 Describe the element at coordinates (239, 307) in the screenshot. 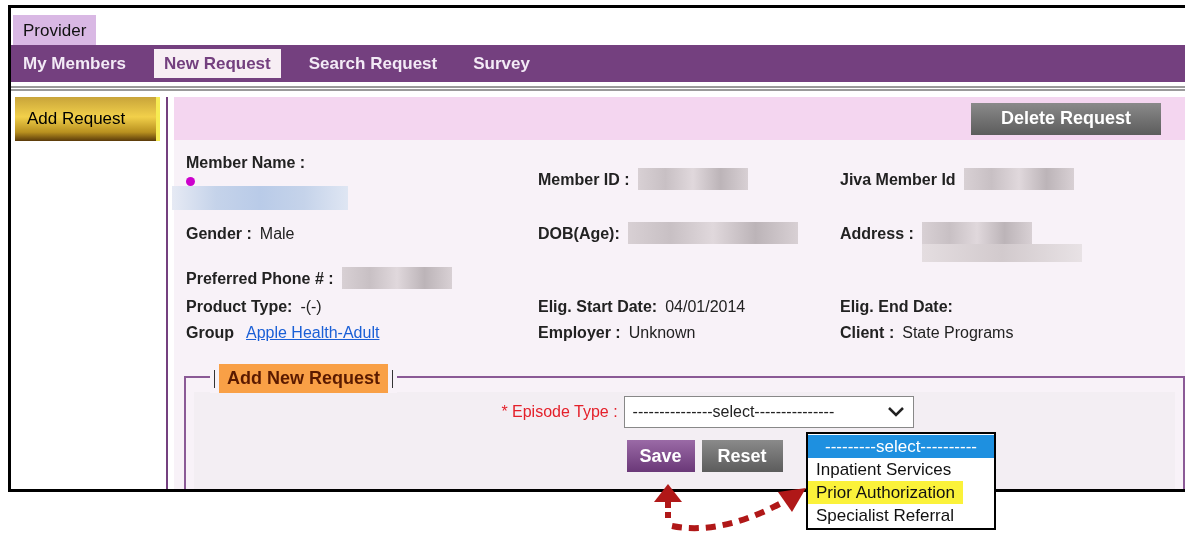

I see `field-label: Product Type:` at that location.